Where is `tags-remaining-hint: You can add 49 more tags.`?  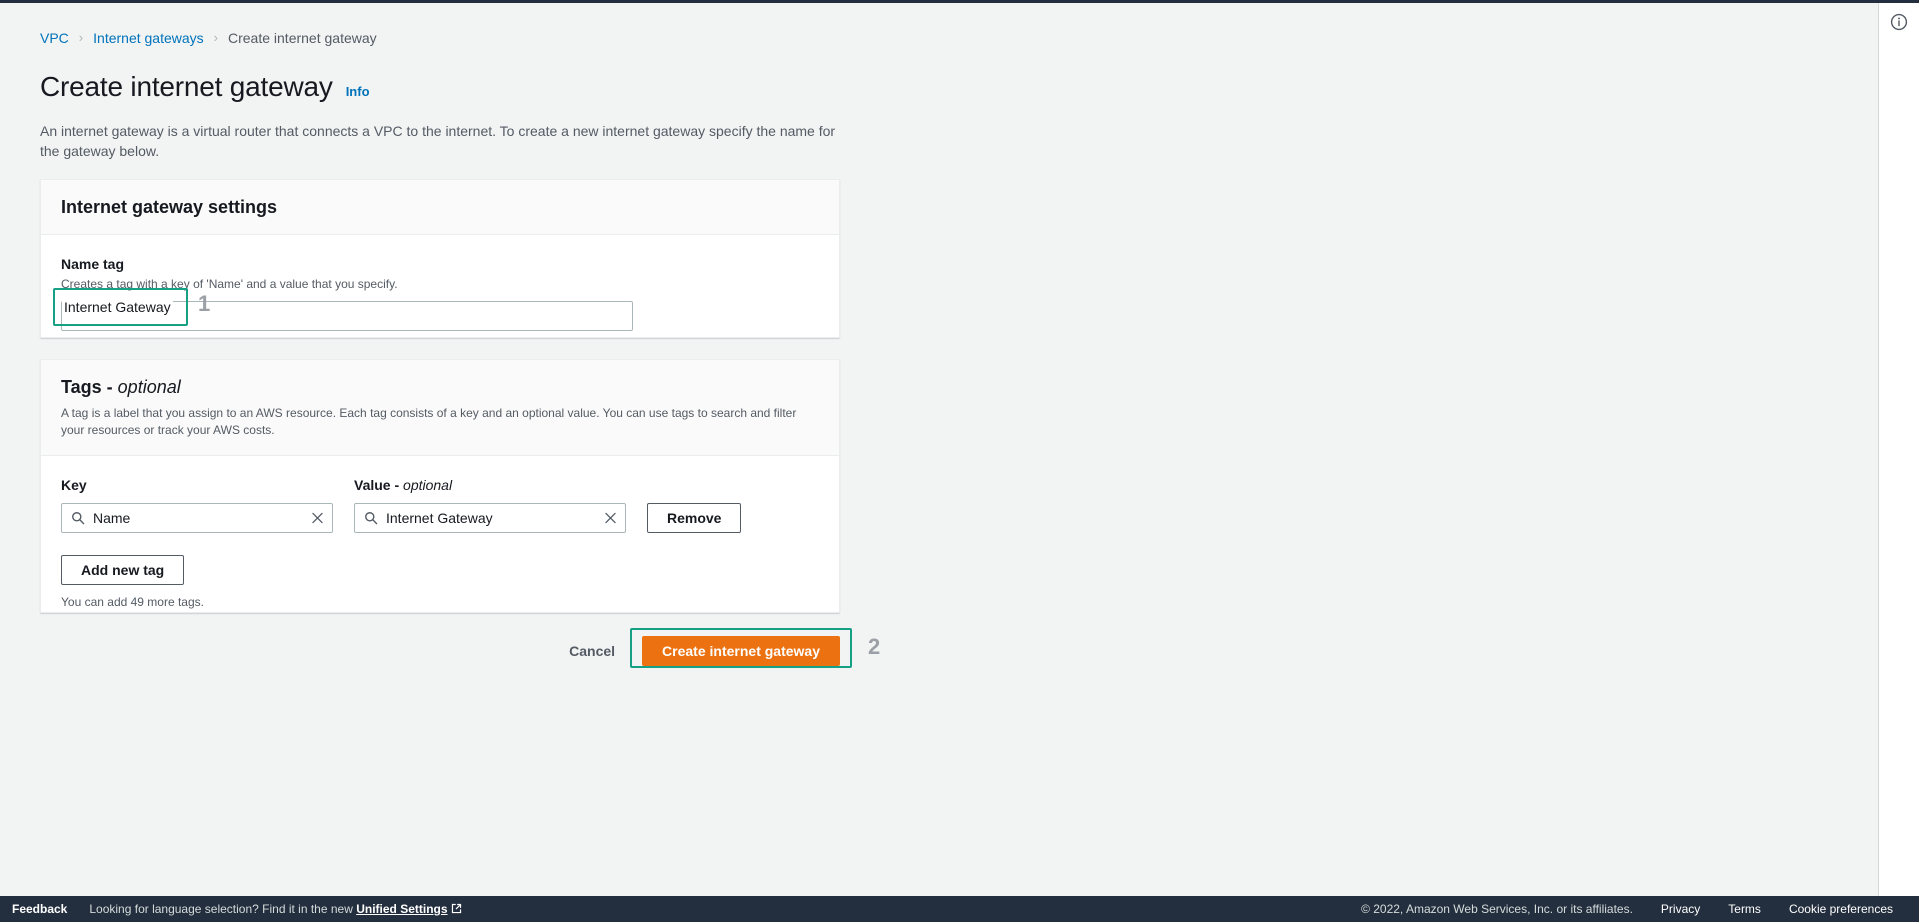
tags-remaining-hint: You can add 49 more tags. is located at coordinates (132, 602).